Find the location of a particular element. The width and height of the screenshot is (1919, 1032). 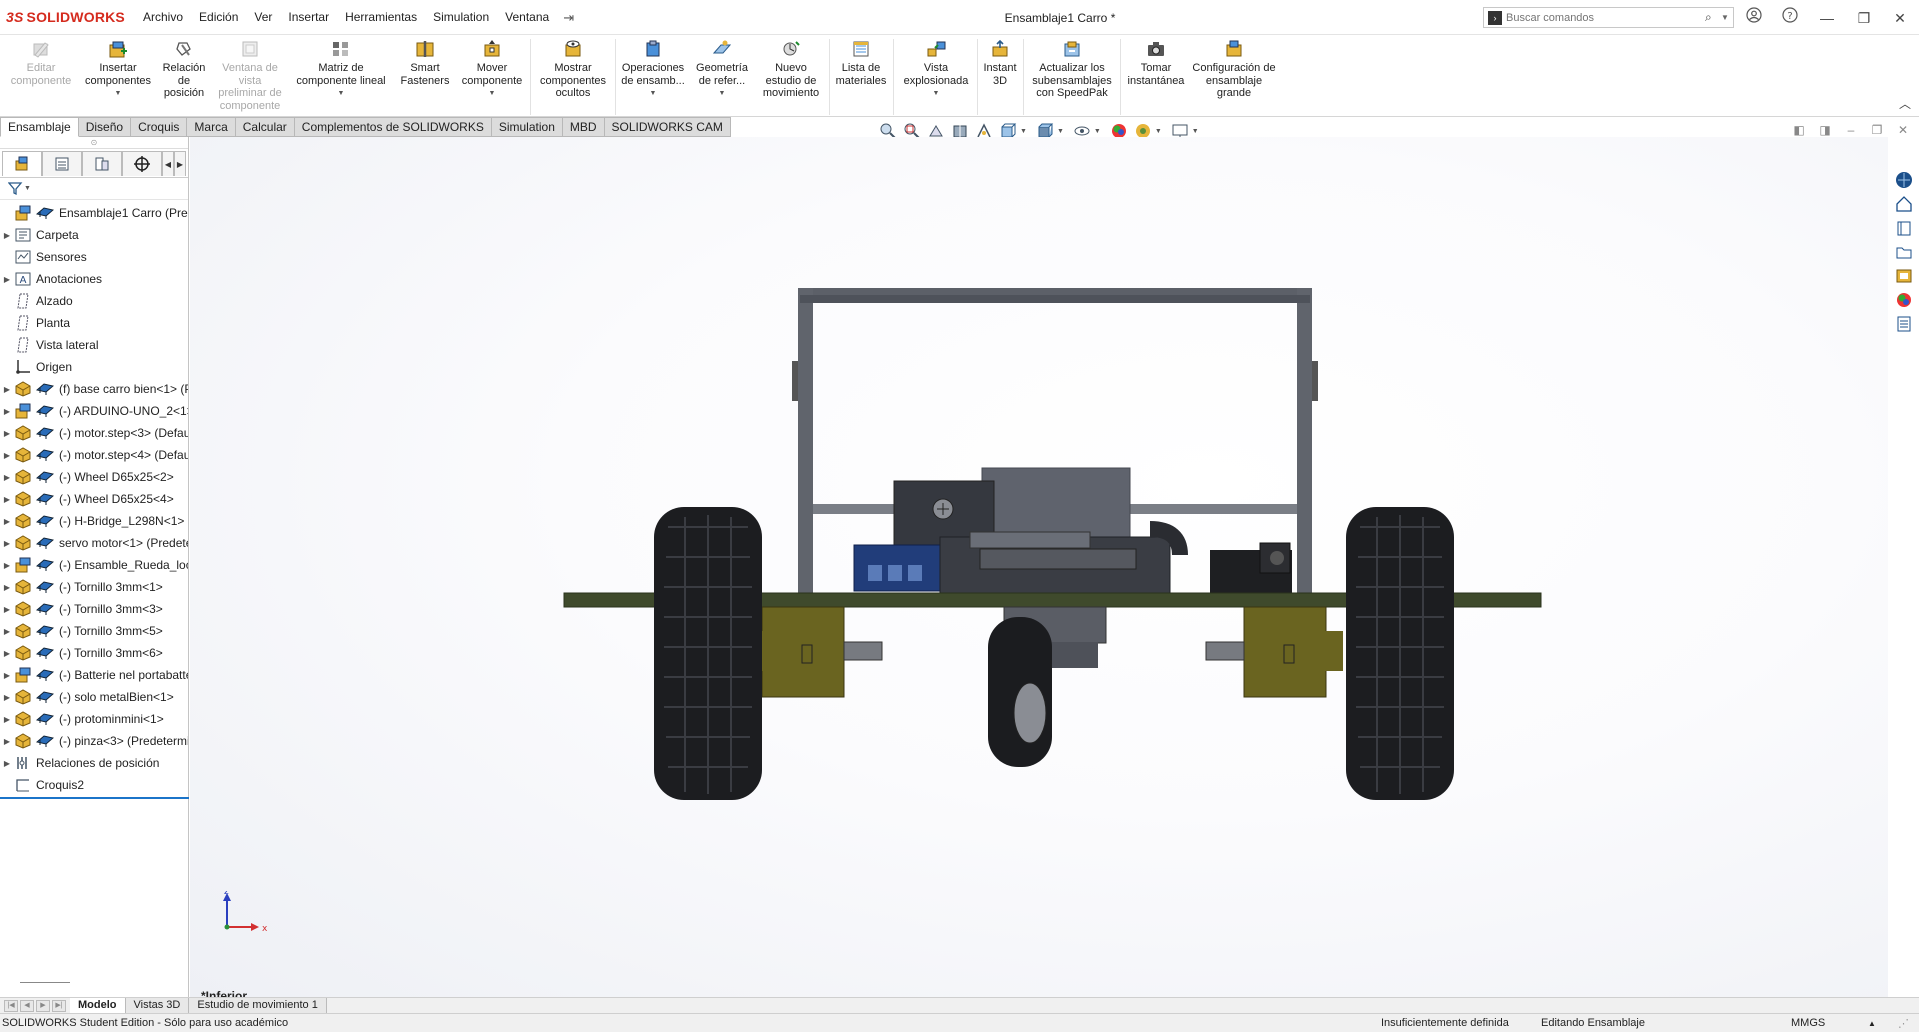

tree-item-ensamble-rueda: ▶ (-) Ensamble_Rueda_loca<1> is located at coordinates (94, 565).